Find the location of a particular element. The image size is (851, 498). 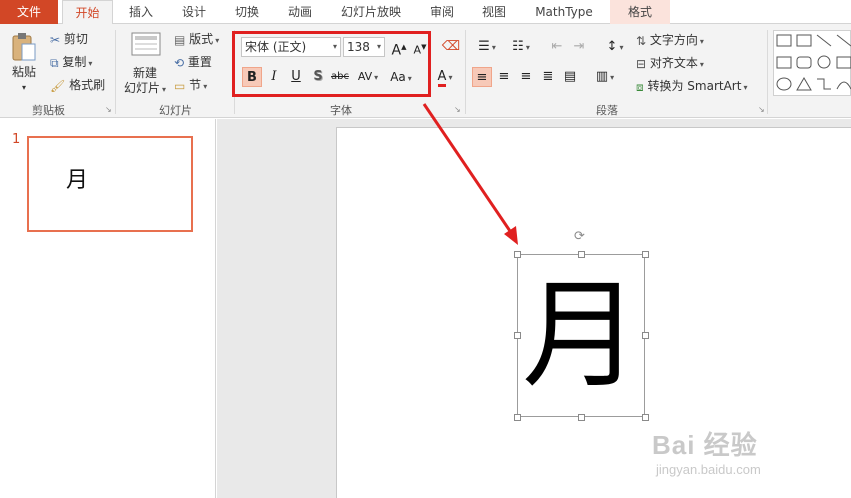

watermark: Bai 经验 jingyan.baidu.com is located at coordinates (706, 451).